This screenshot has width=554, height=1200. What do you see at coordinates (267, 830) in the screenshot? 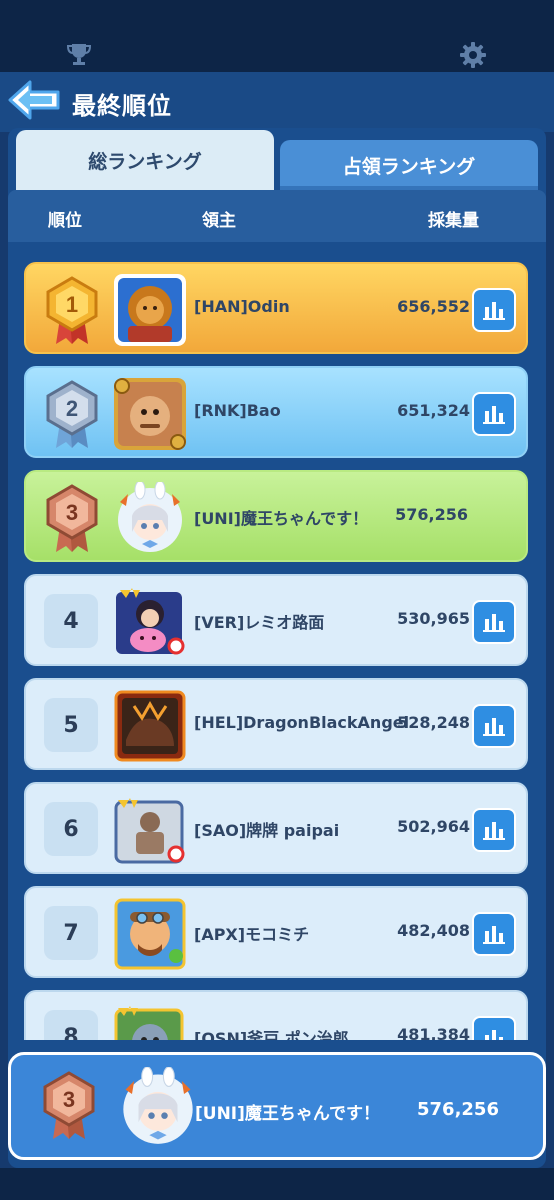
I see `player-name: [SAO]牌牌 paipai` at bounding box center [267, 830].